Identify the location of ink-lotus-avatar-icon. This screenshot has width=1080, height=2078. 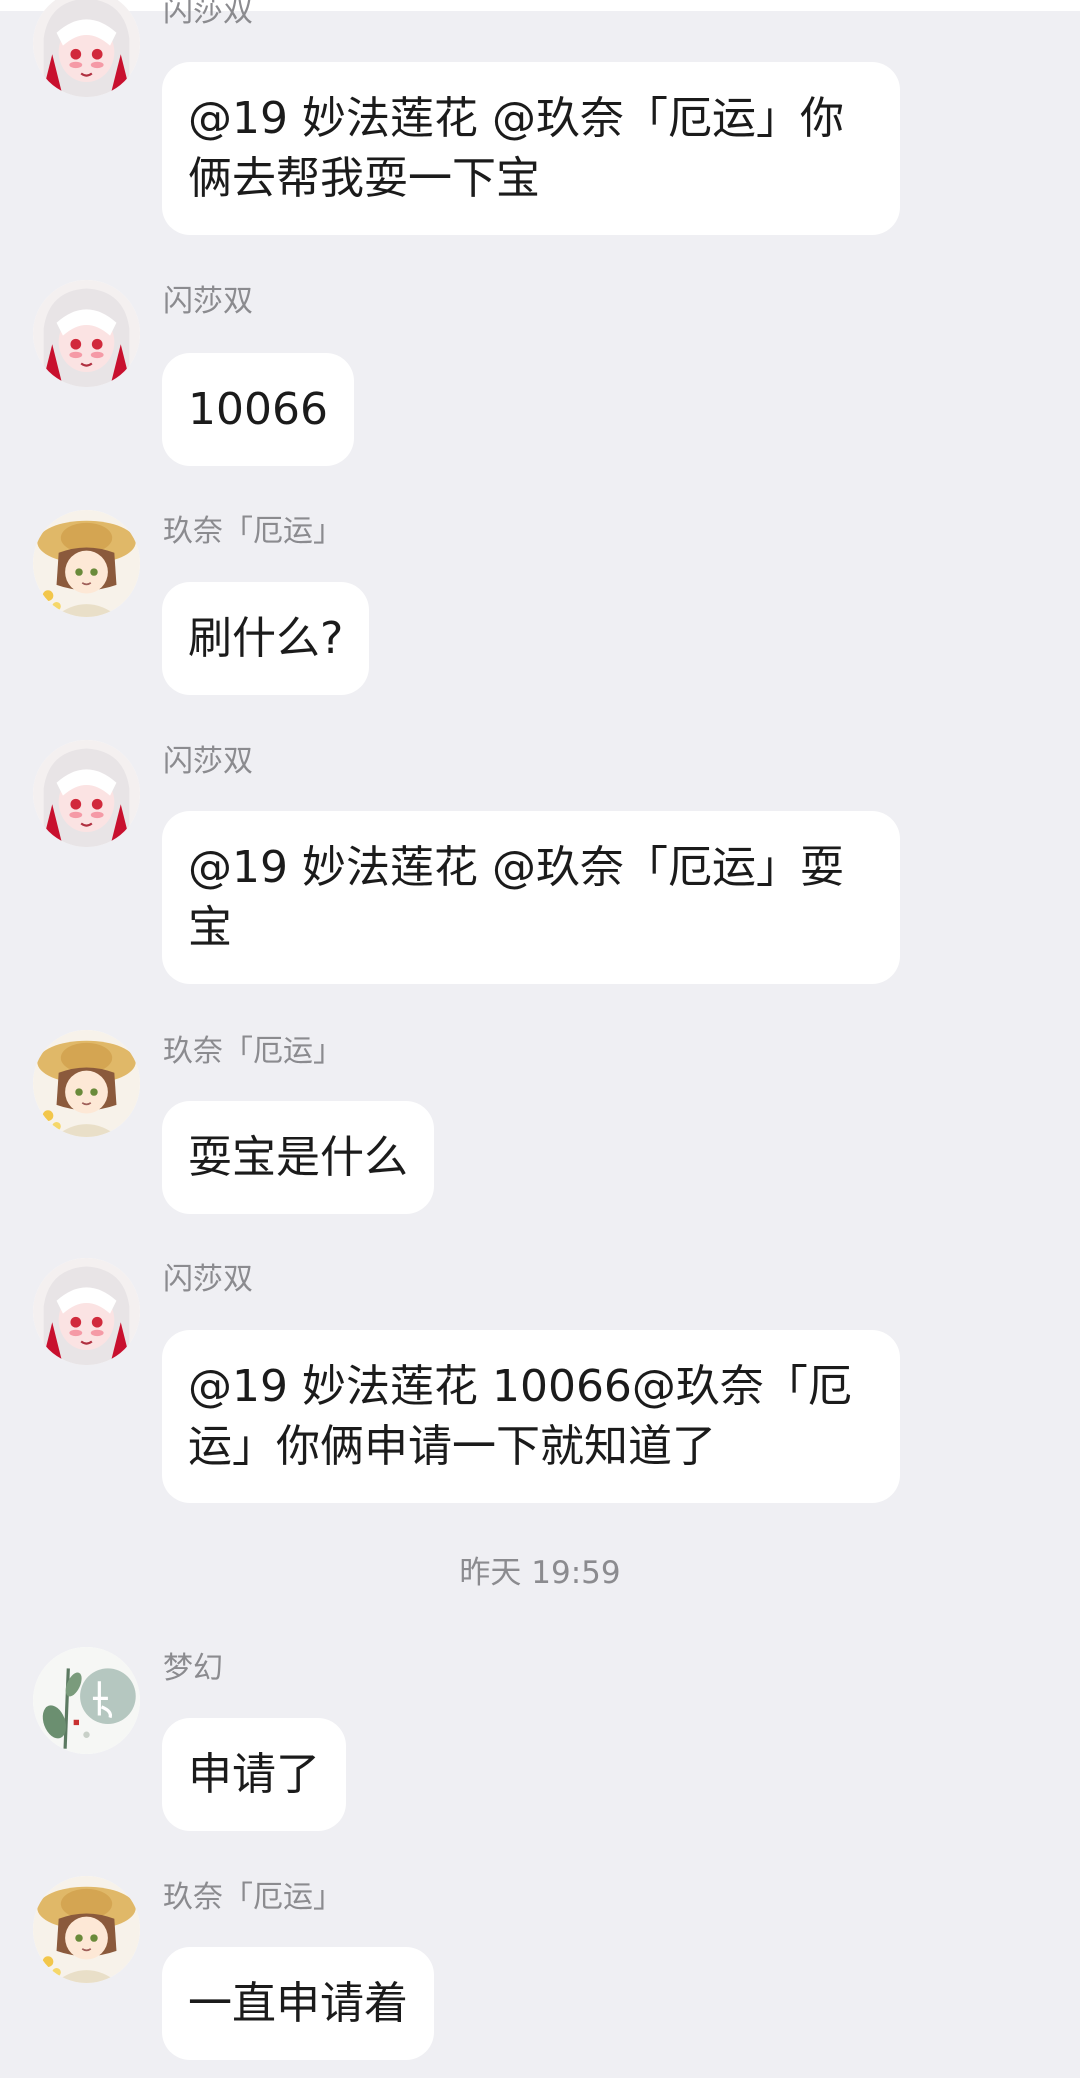
(86, 1700).